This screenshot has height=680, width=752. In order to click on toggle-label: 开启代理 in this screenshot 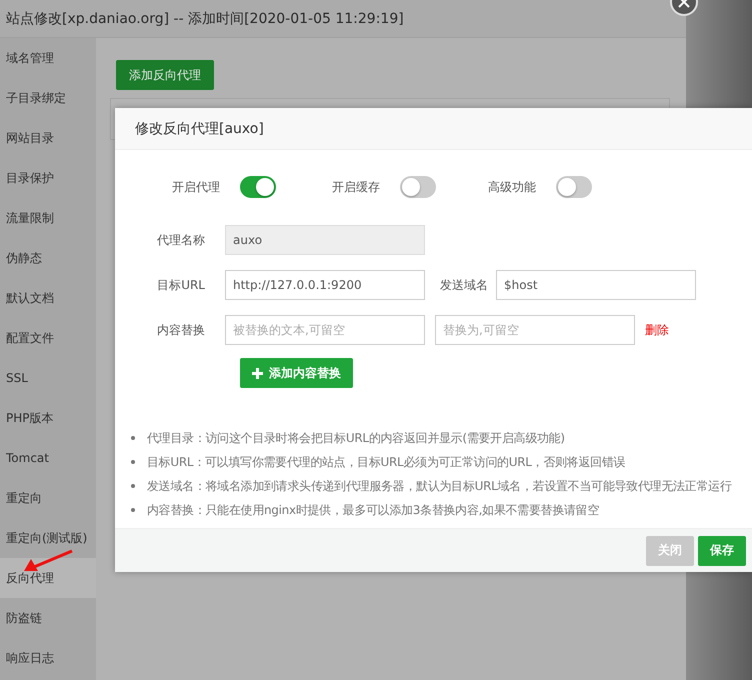, I will do `click(196, 187)`.